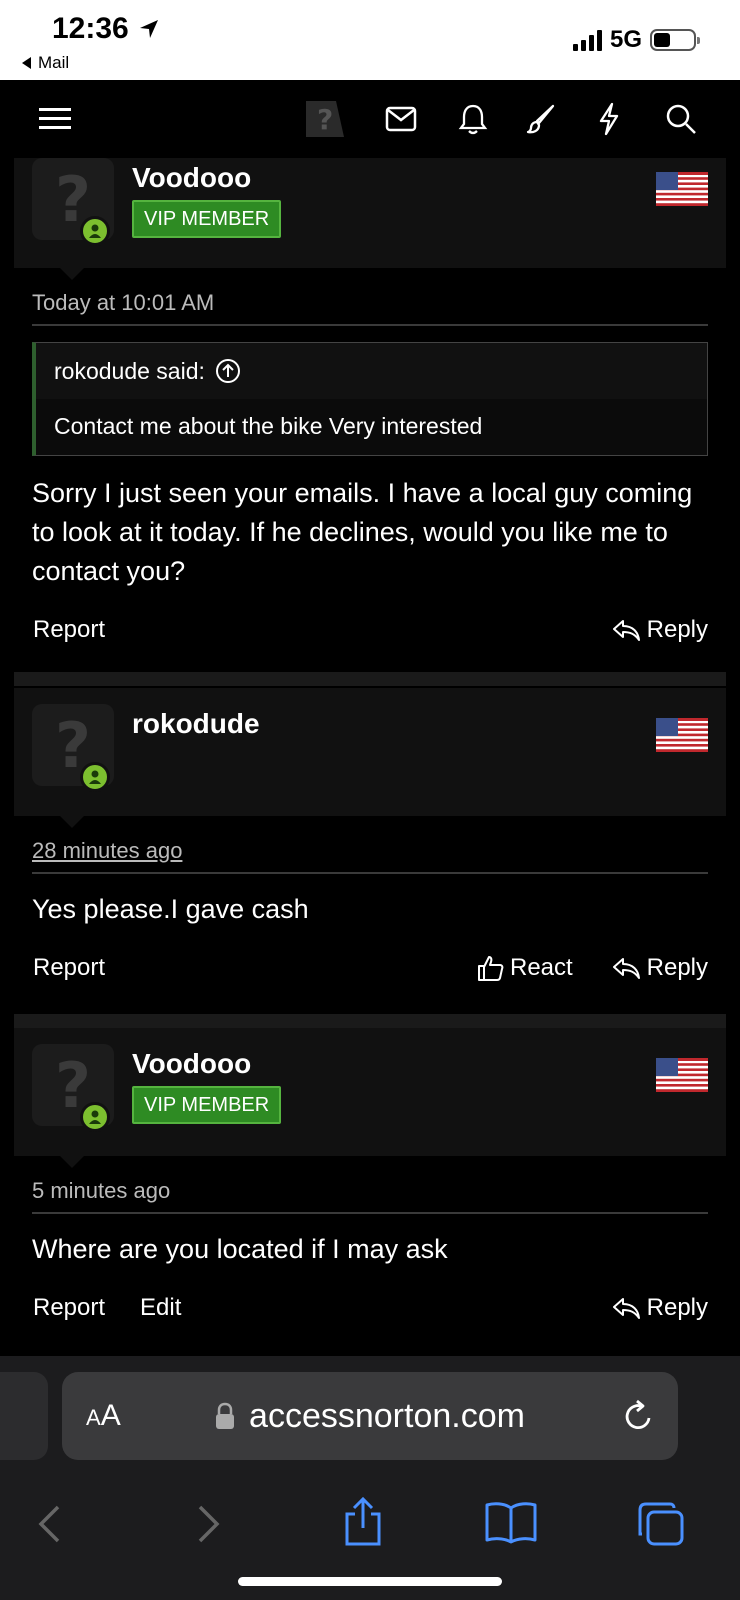 The image size is (740, 1600). Describe the element at coordinates (54, 62) in the screenshot. I see `back-label: Mail` at that location.